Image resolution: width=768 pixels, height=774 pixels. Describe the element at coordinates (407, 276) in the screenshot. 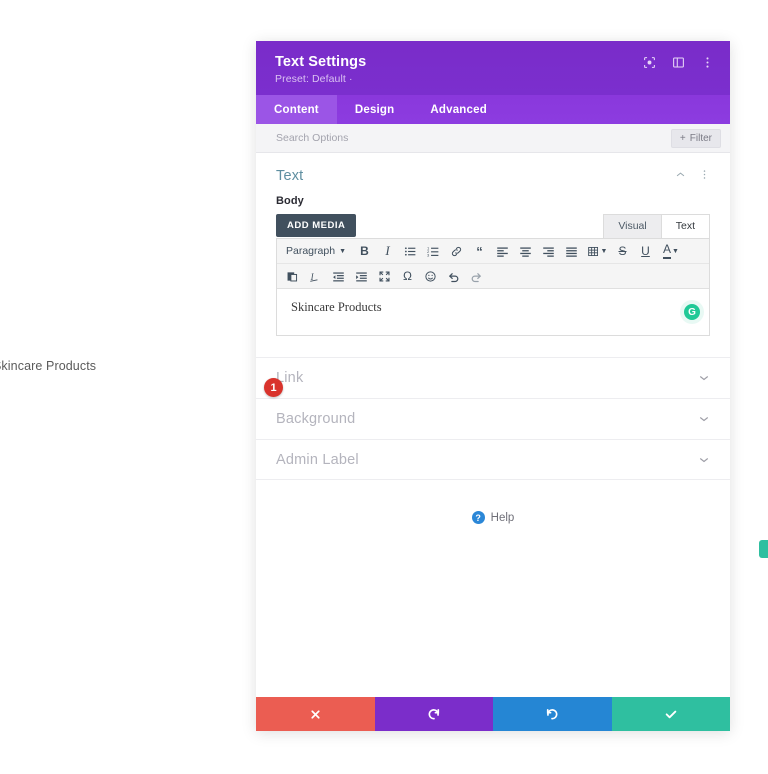

I see `special-character-icon: Ω` at that location.